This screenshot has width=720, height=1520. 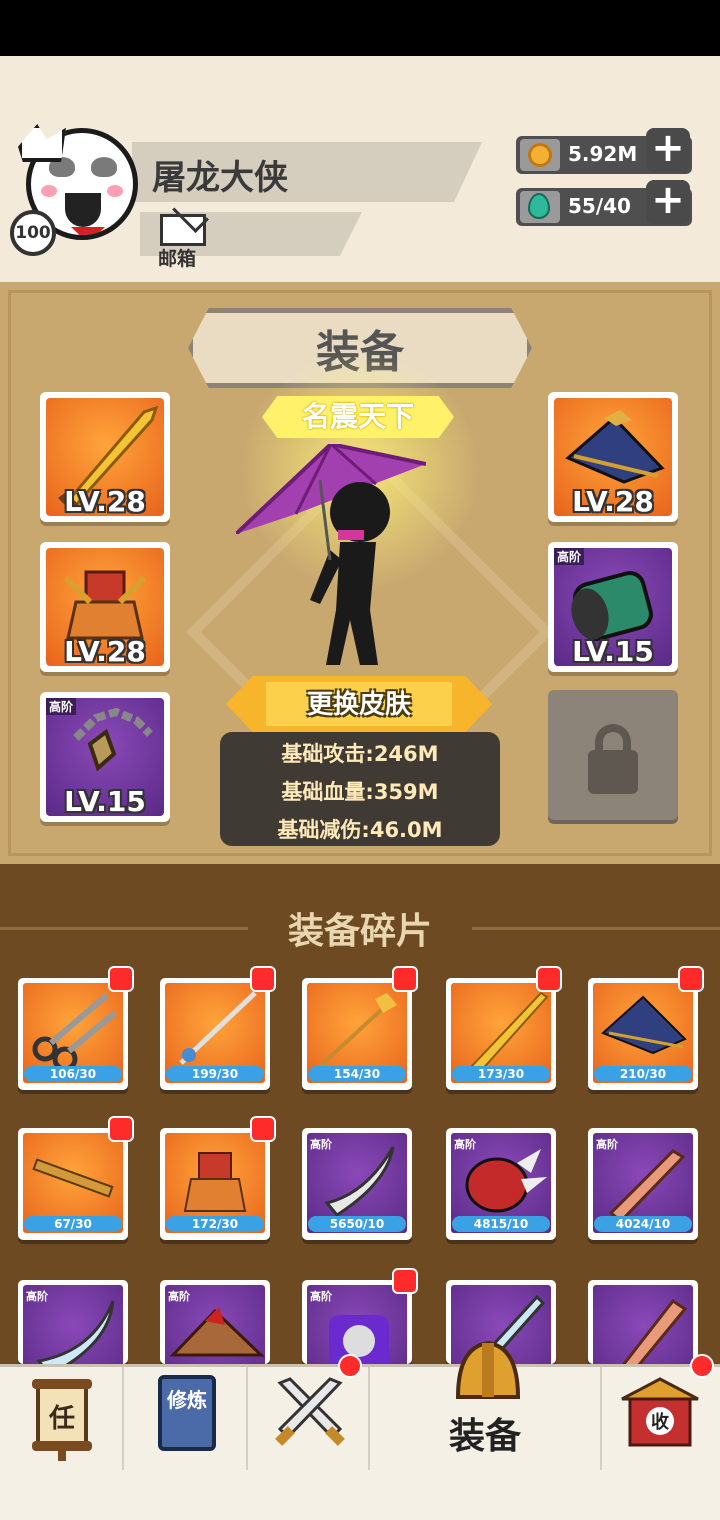 I want to click on gem-icon, so click(x=539, y=206).